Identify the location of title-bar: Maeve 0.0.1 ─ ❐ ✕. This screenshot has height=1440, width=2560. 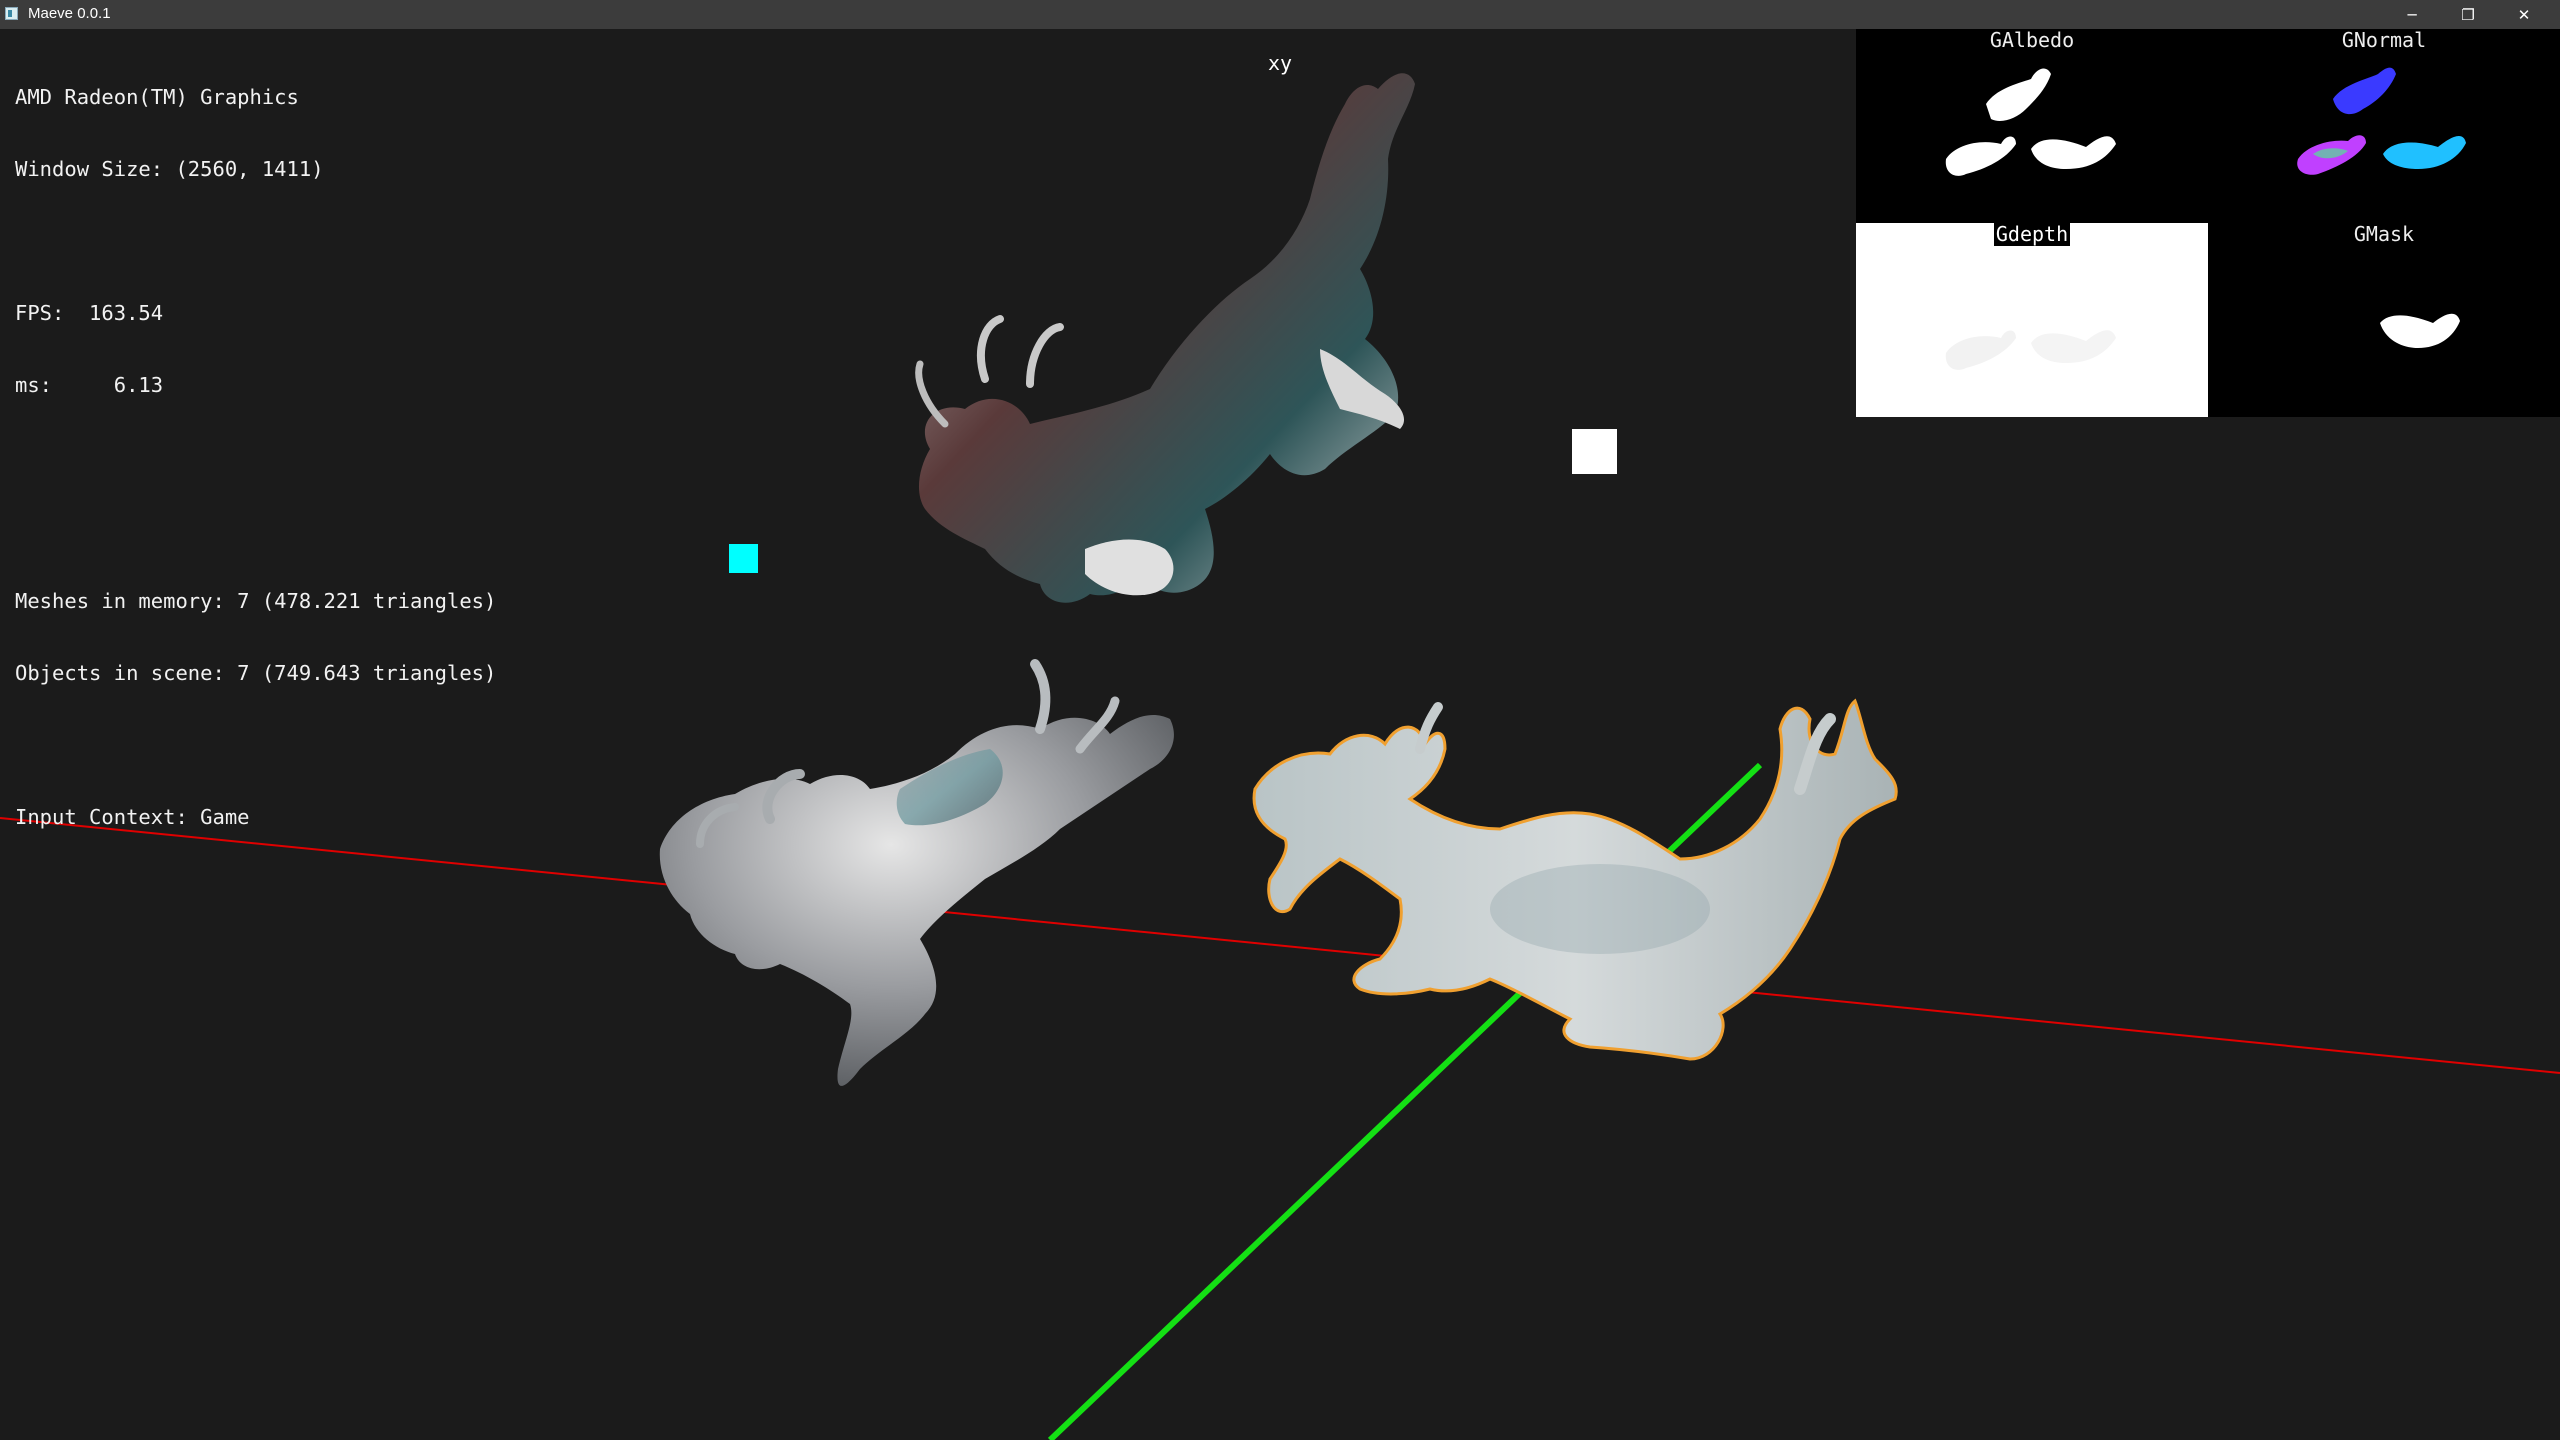
(1280, 14).